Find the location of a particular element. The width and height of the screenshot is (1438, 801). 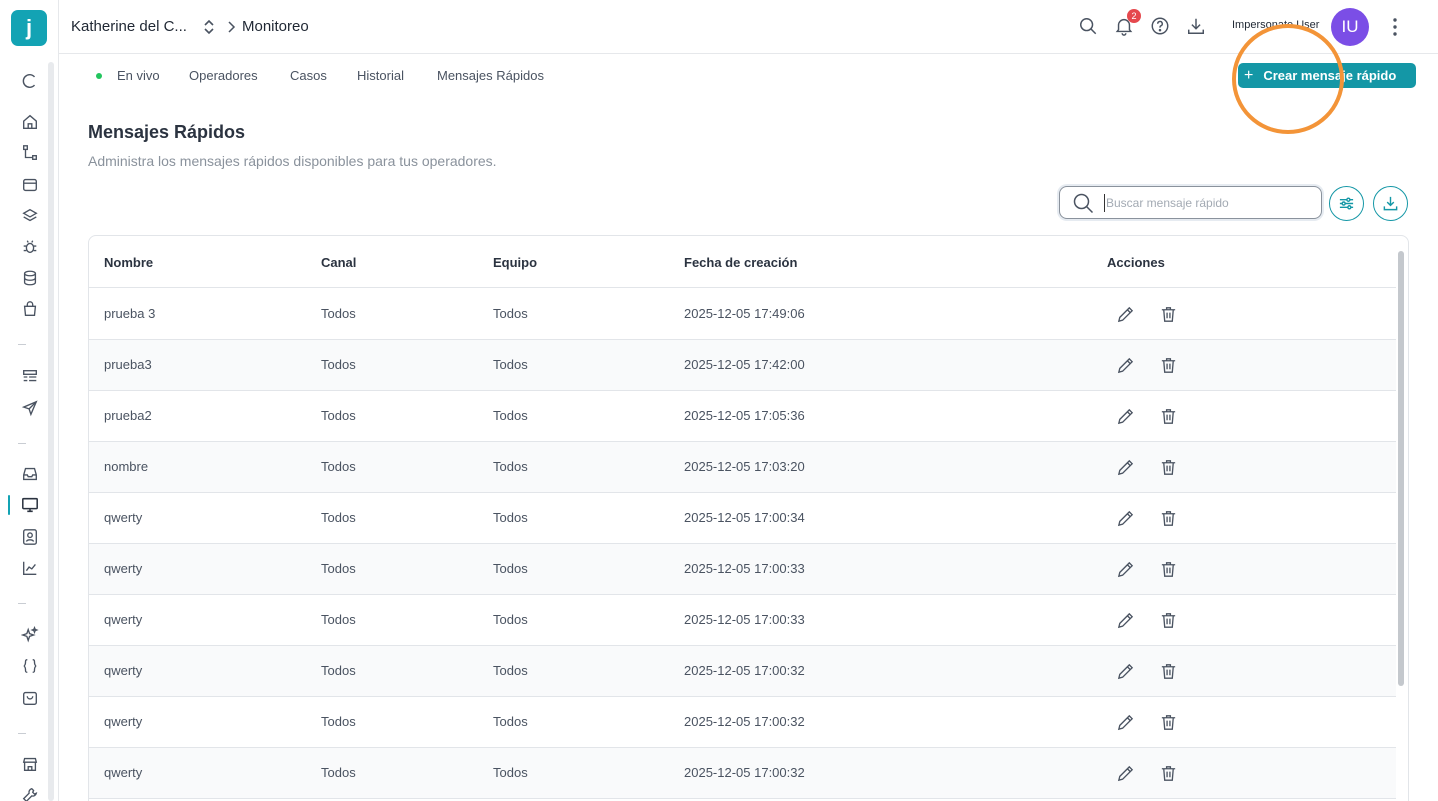

send-icon is located at coordinates (30, 408).